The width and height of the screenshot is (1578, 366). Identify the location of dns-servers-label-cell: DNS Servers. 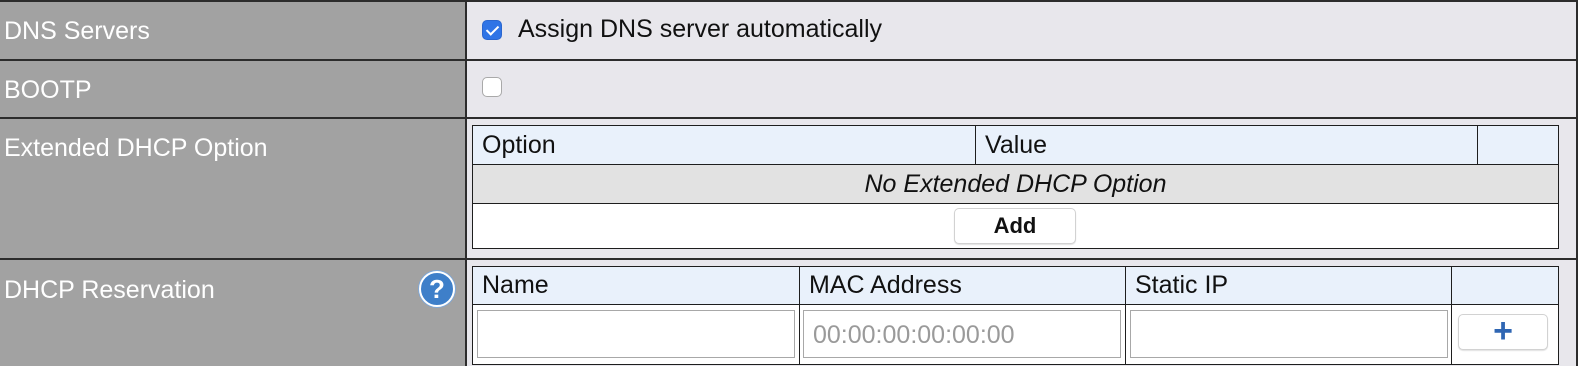
(232, 30).